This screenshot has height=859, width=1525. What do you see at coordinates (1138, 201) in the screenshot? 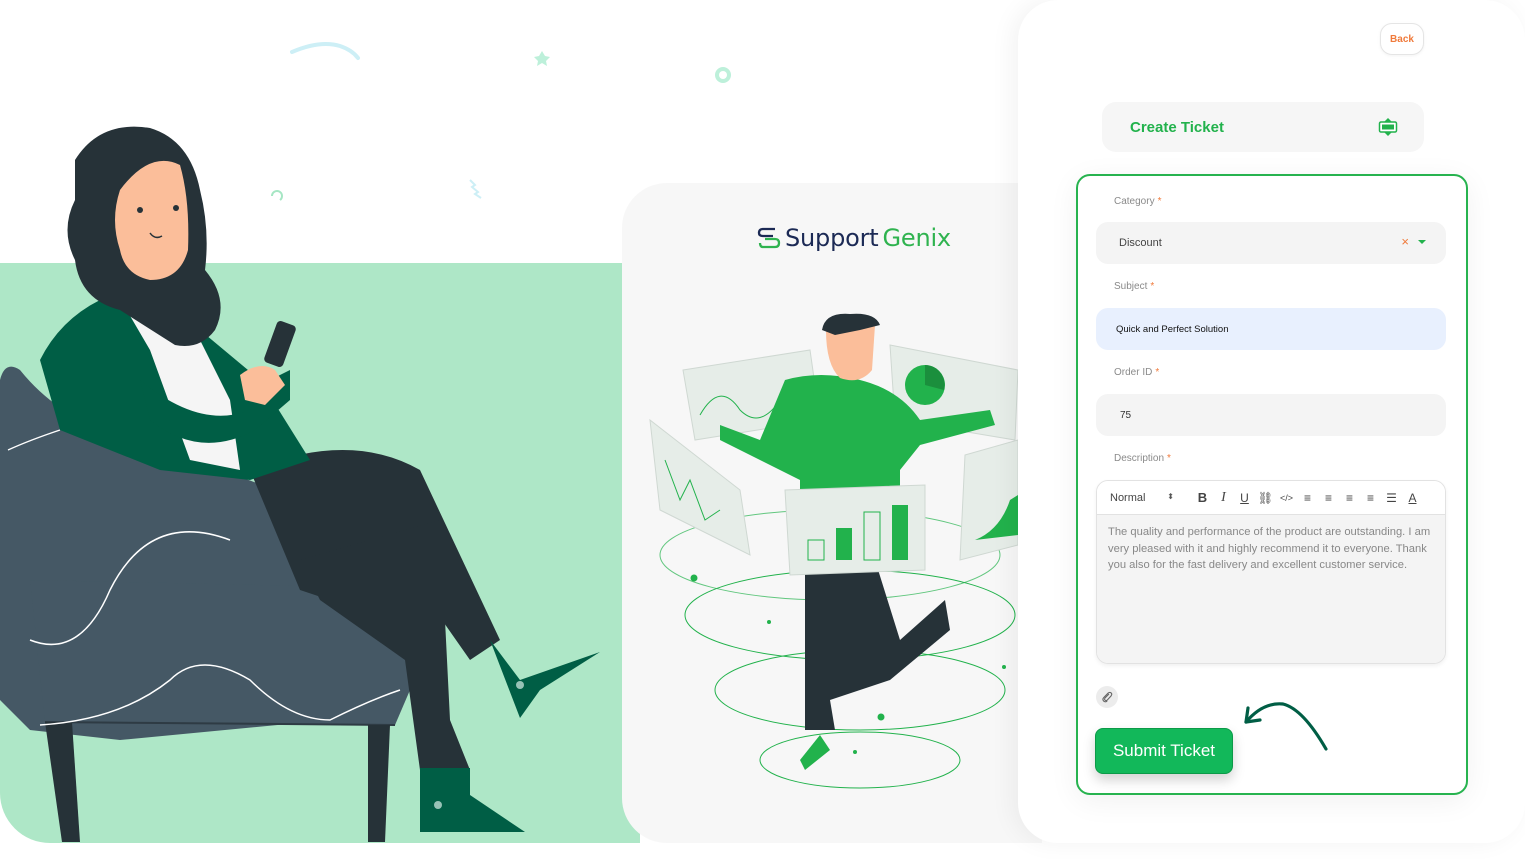
I see `category-label: Category *` at bounding box center [1138, 201].